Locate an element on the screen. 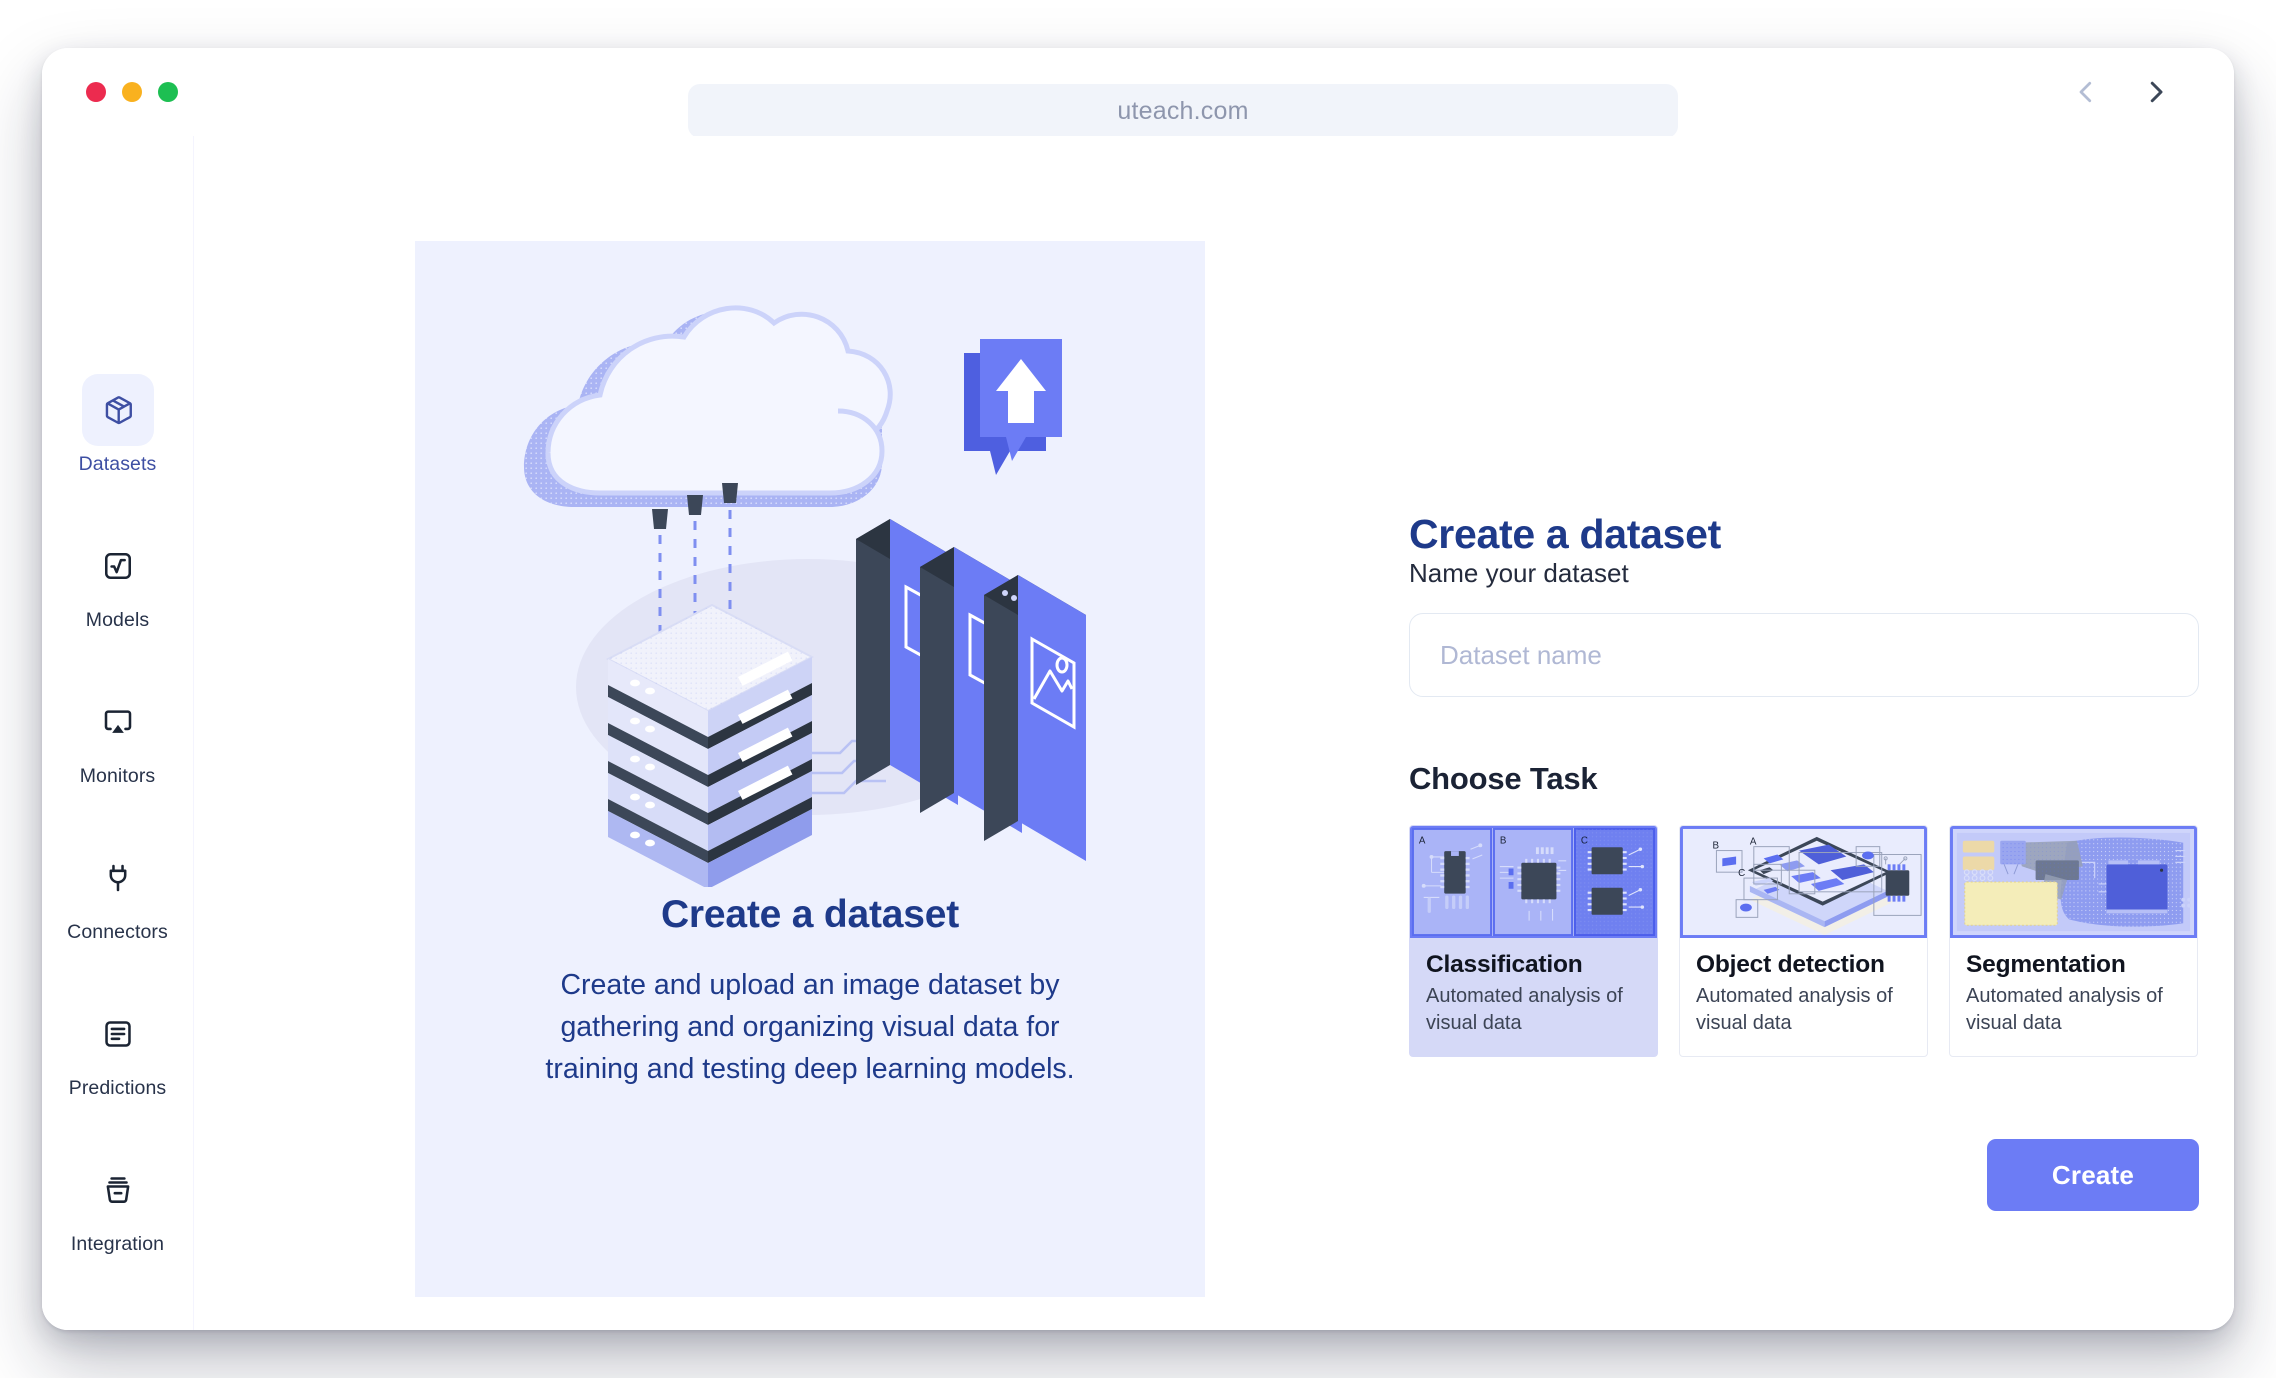 Image resolution: width=2276 pixels, height=1378 pixels. window-controls is located at coordinates (132, 92).